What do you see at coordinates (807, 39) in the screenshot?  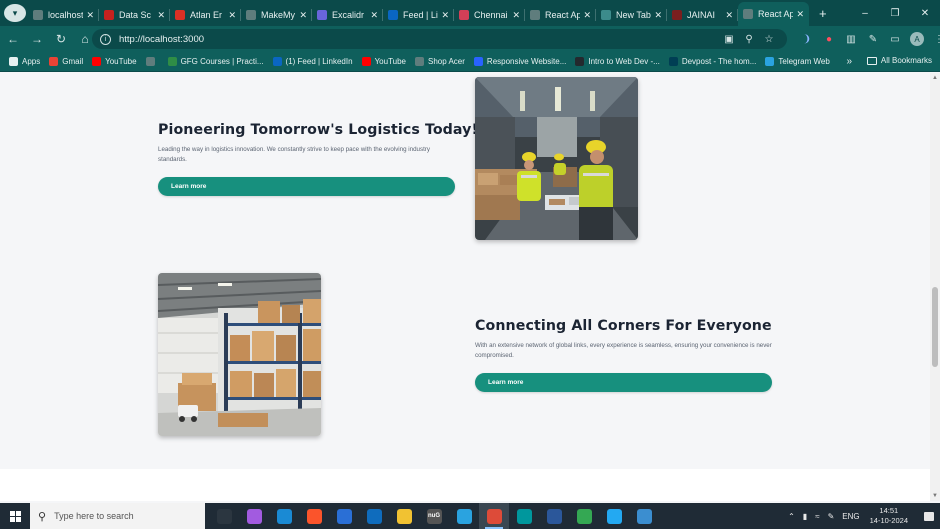 I see `extension-audio-icon: ❩` at bounding box center [807, 39].